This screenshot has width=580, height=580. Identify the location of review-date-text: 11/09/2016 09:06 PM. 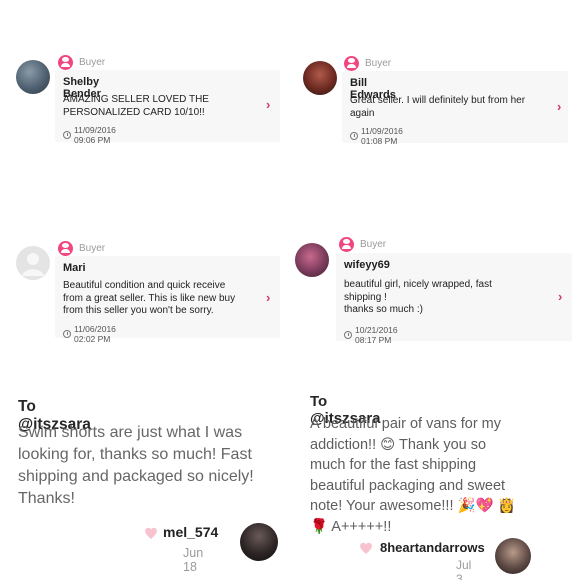
(95, 135).